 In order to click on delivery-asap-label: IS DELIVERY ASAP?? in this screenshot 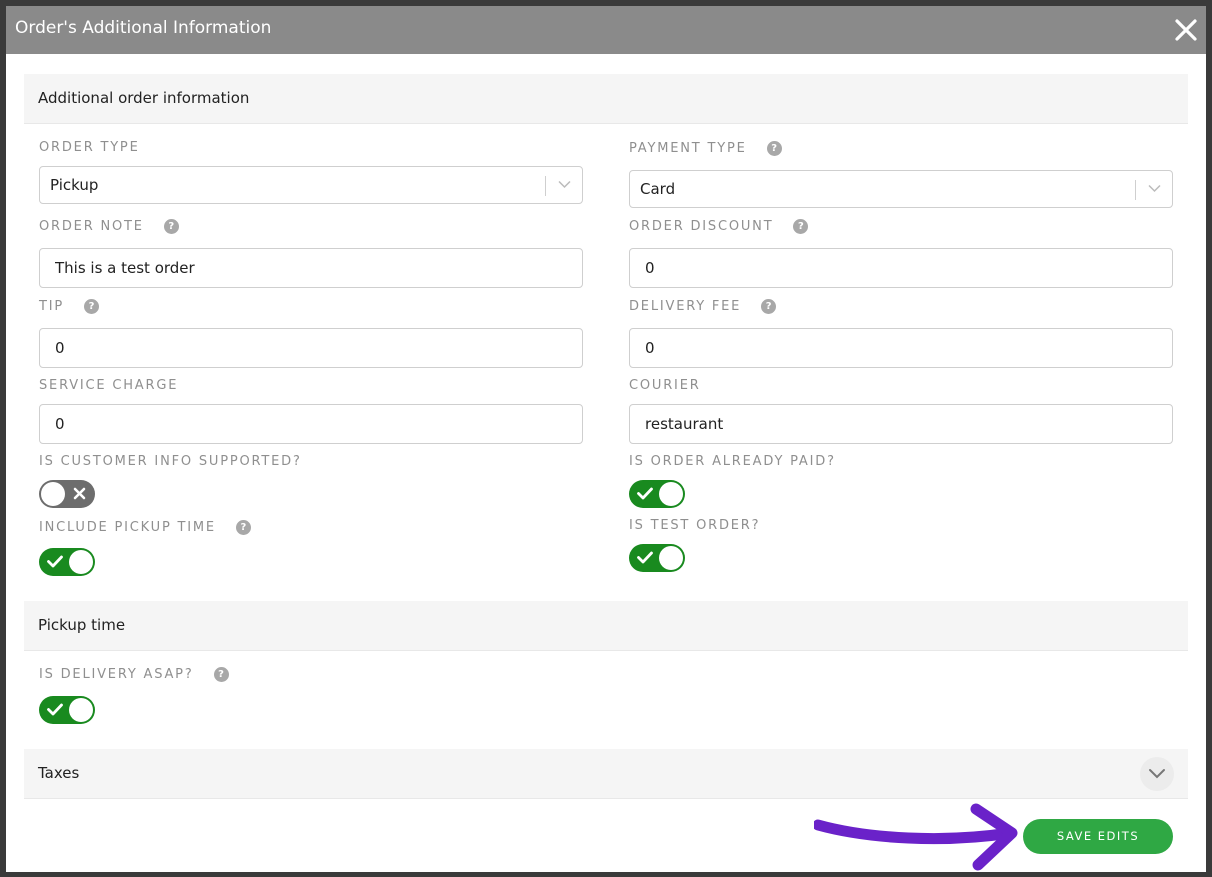, I will do `click(134, 674)`.